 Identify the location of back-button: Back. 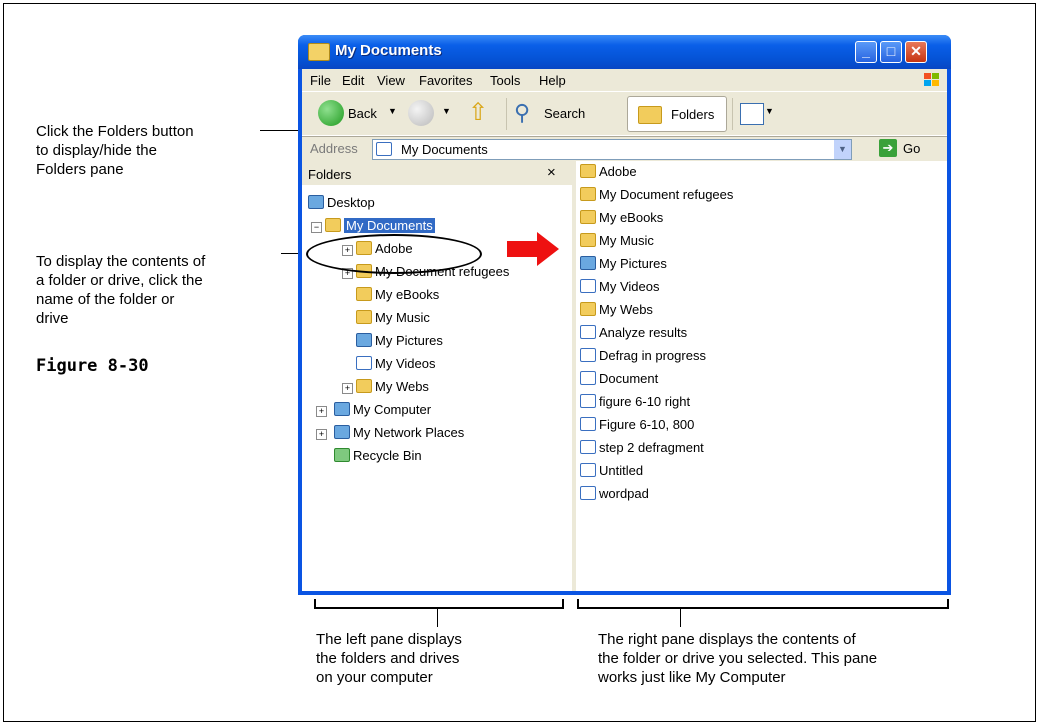
(362, 113).